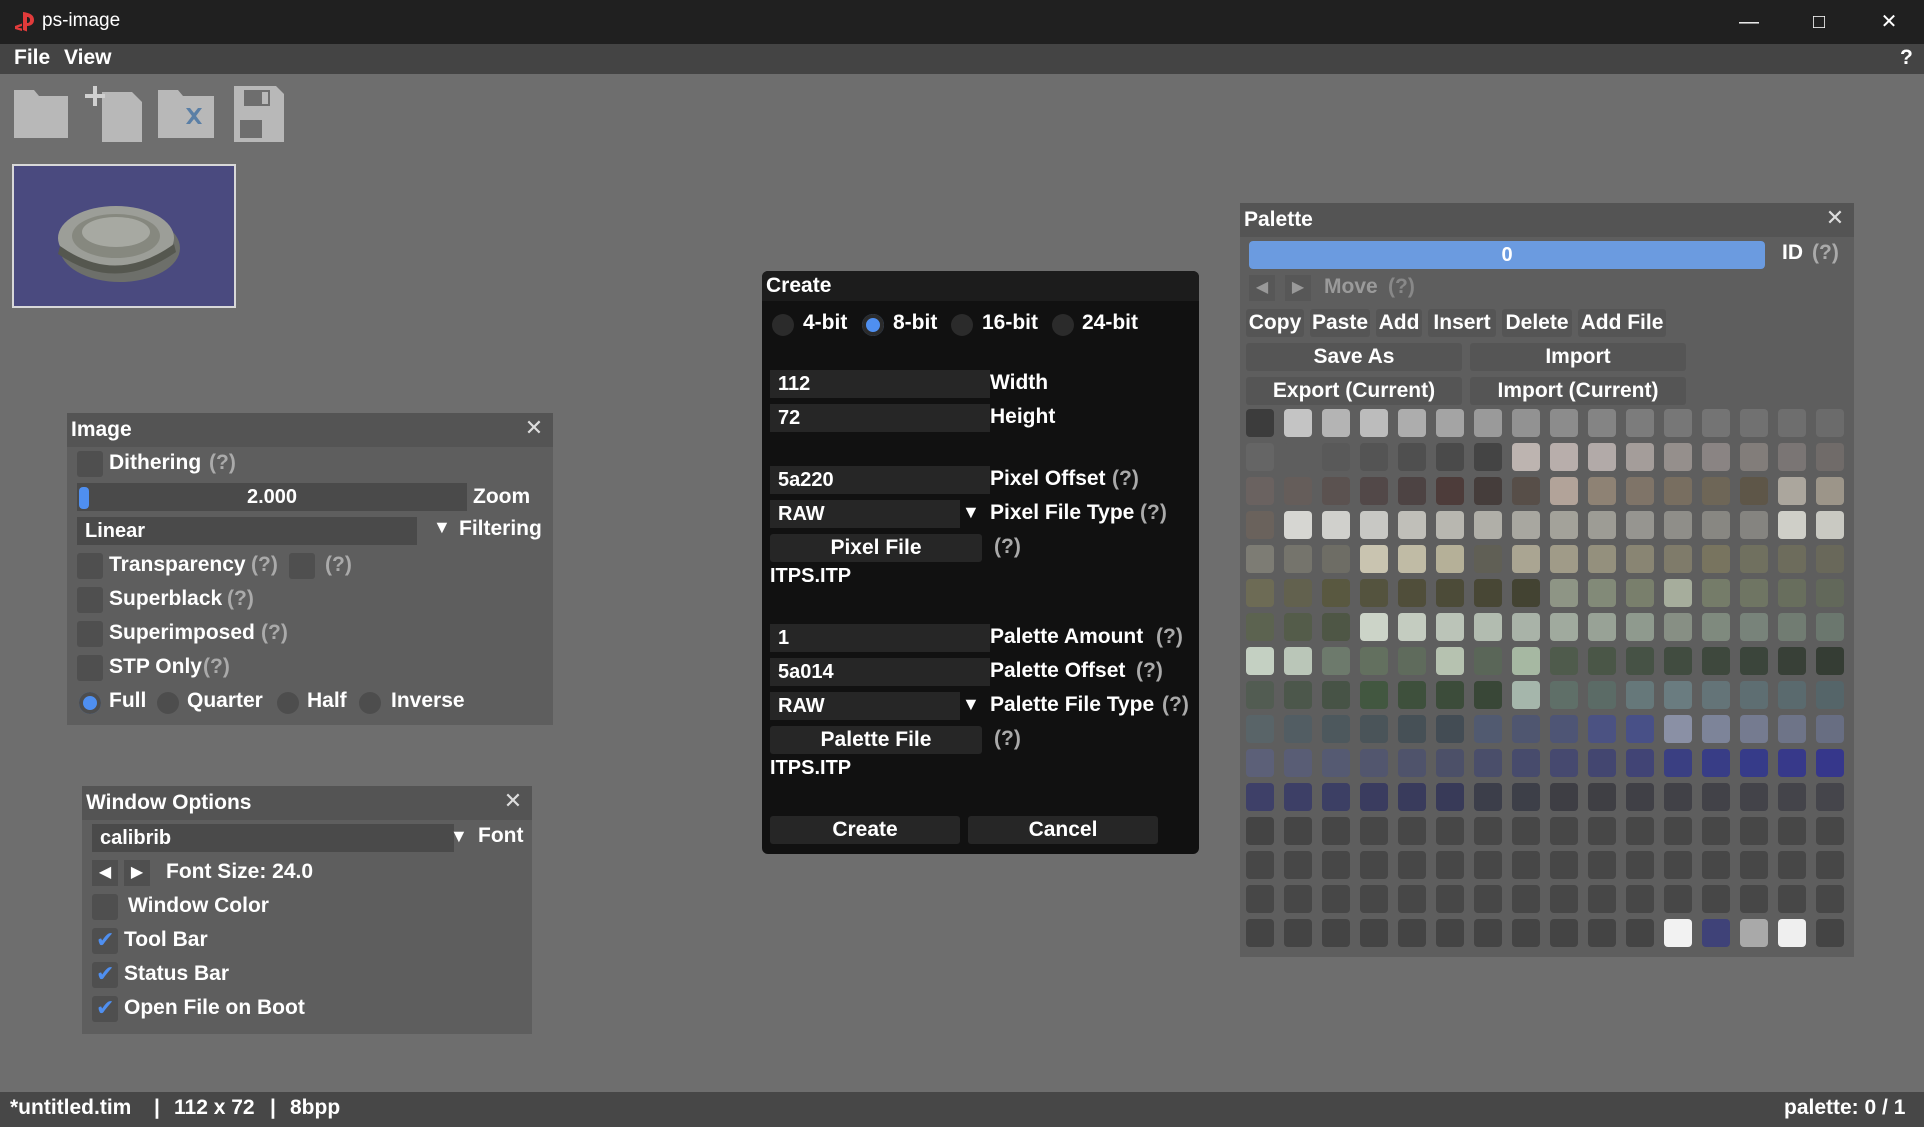 The image size is (1924, 1127). I want to click on font-select: calibrib, so click(273, 838).